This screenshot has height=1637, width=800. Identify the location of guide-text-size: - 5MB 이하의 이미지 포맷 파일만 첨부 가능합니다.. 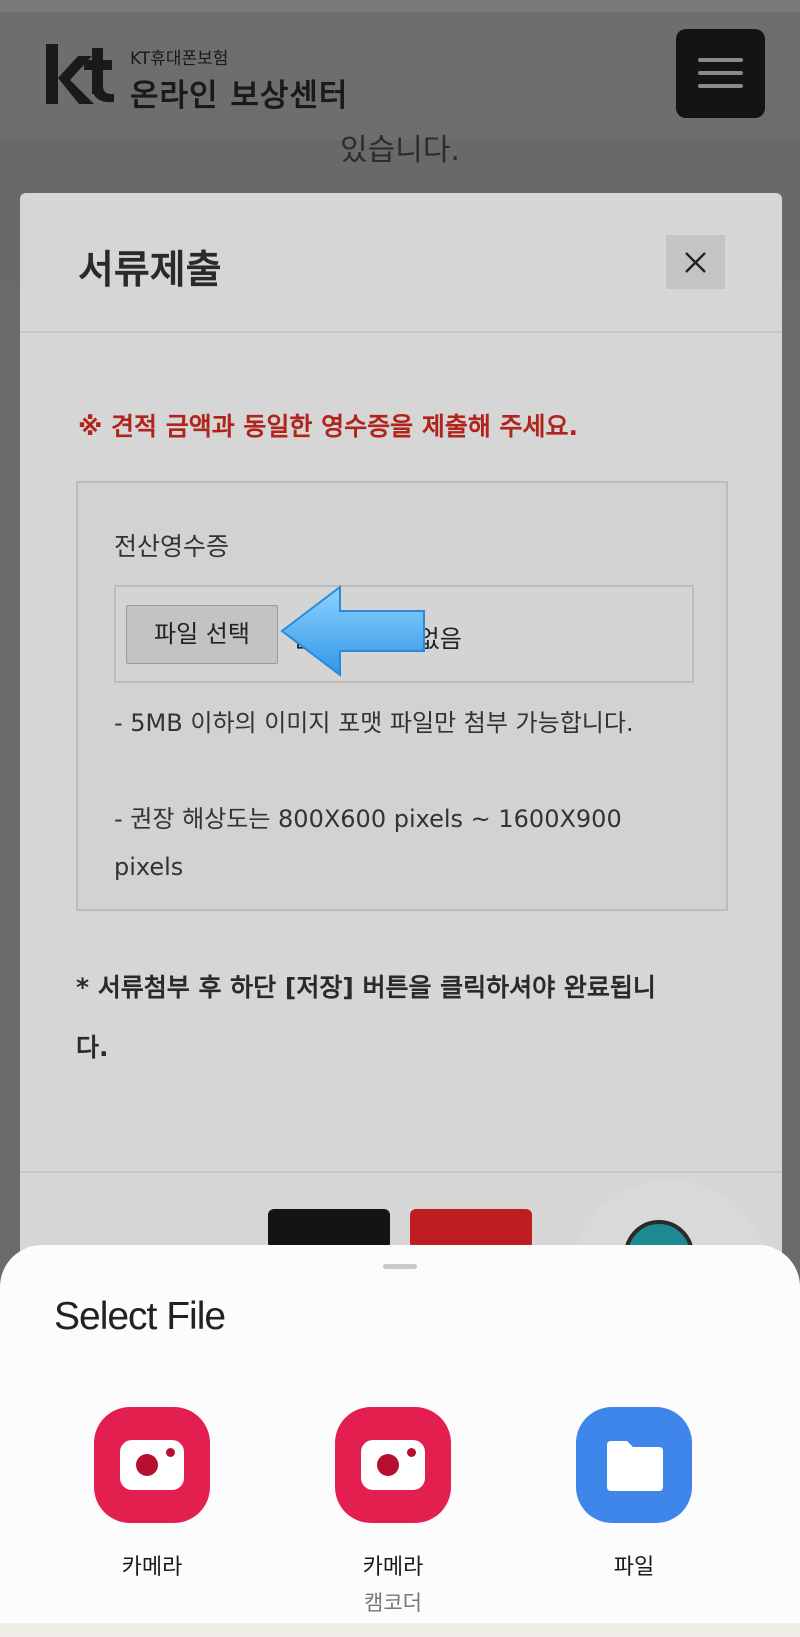
(374, 723).